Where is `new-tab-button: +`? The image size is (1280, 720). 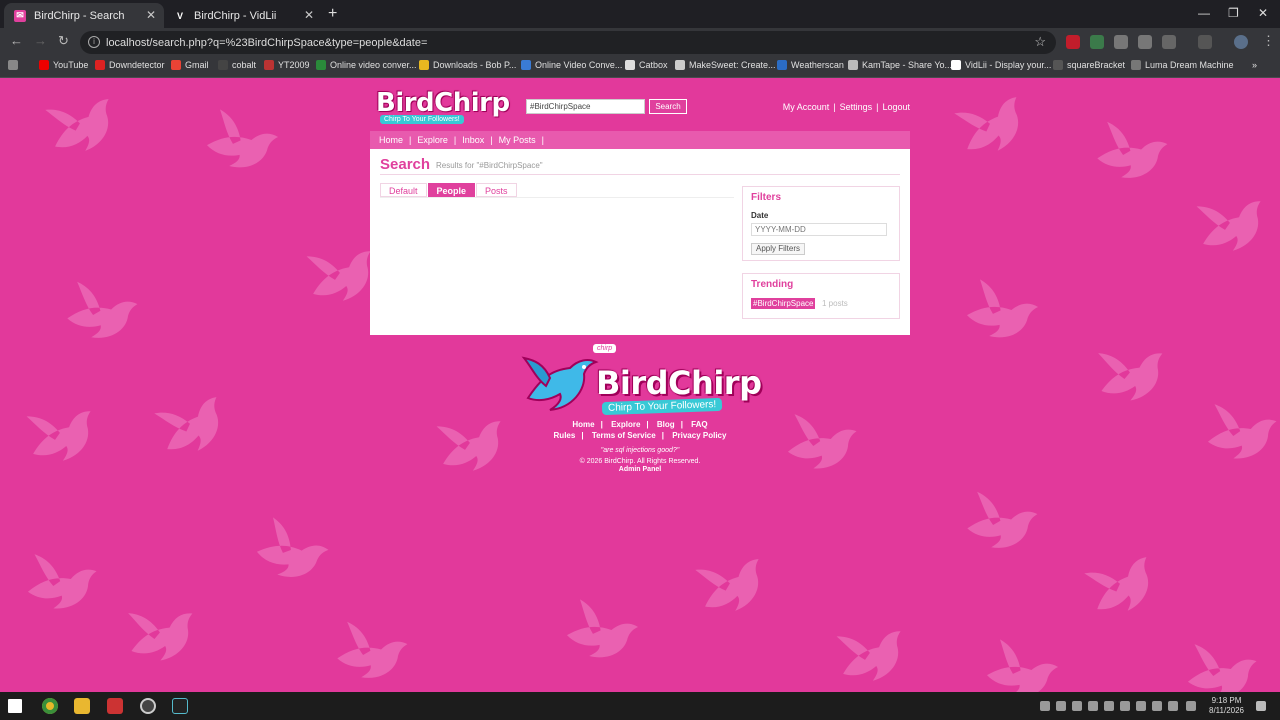
new-tab-button: + is located at coordinates (332, 14).